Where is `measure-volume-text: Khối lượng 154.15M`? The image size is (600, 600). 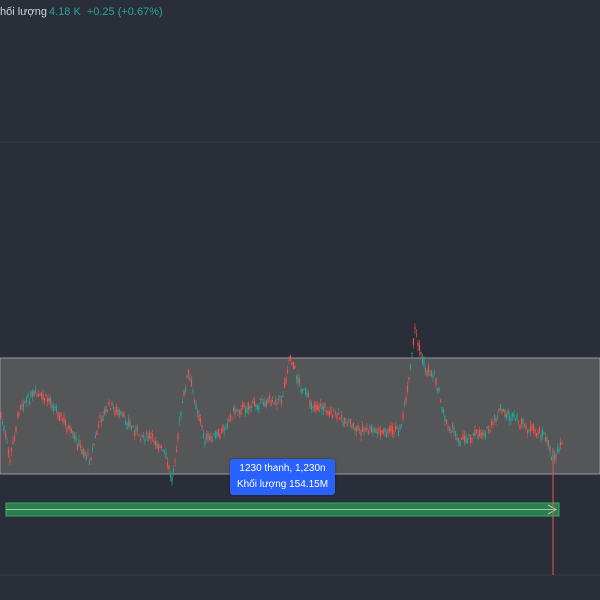
measure-volume-text: Khối lượng 154.15M is located at coordinates (282, 484).